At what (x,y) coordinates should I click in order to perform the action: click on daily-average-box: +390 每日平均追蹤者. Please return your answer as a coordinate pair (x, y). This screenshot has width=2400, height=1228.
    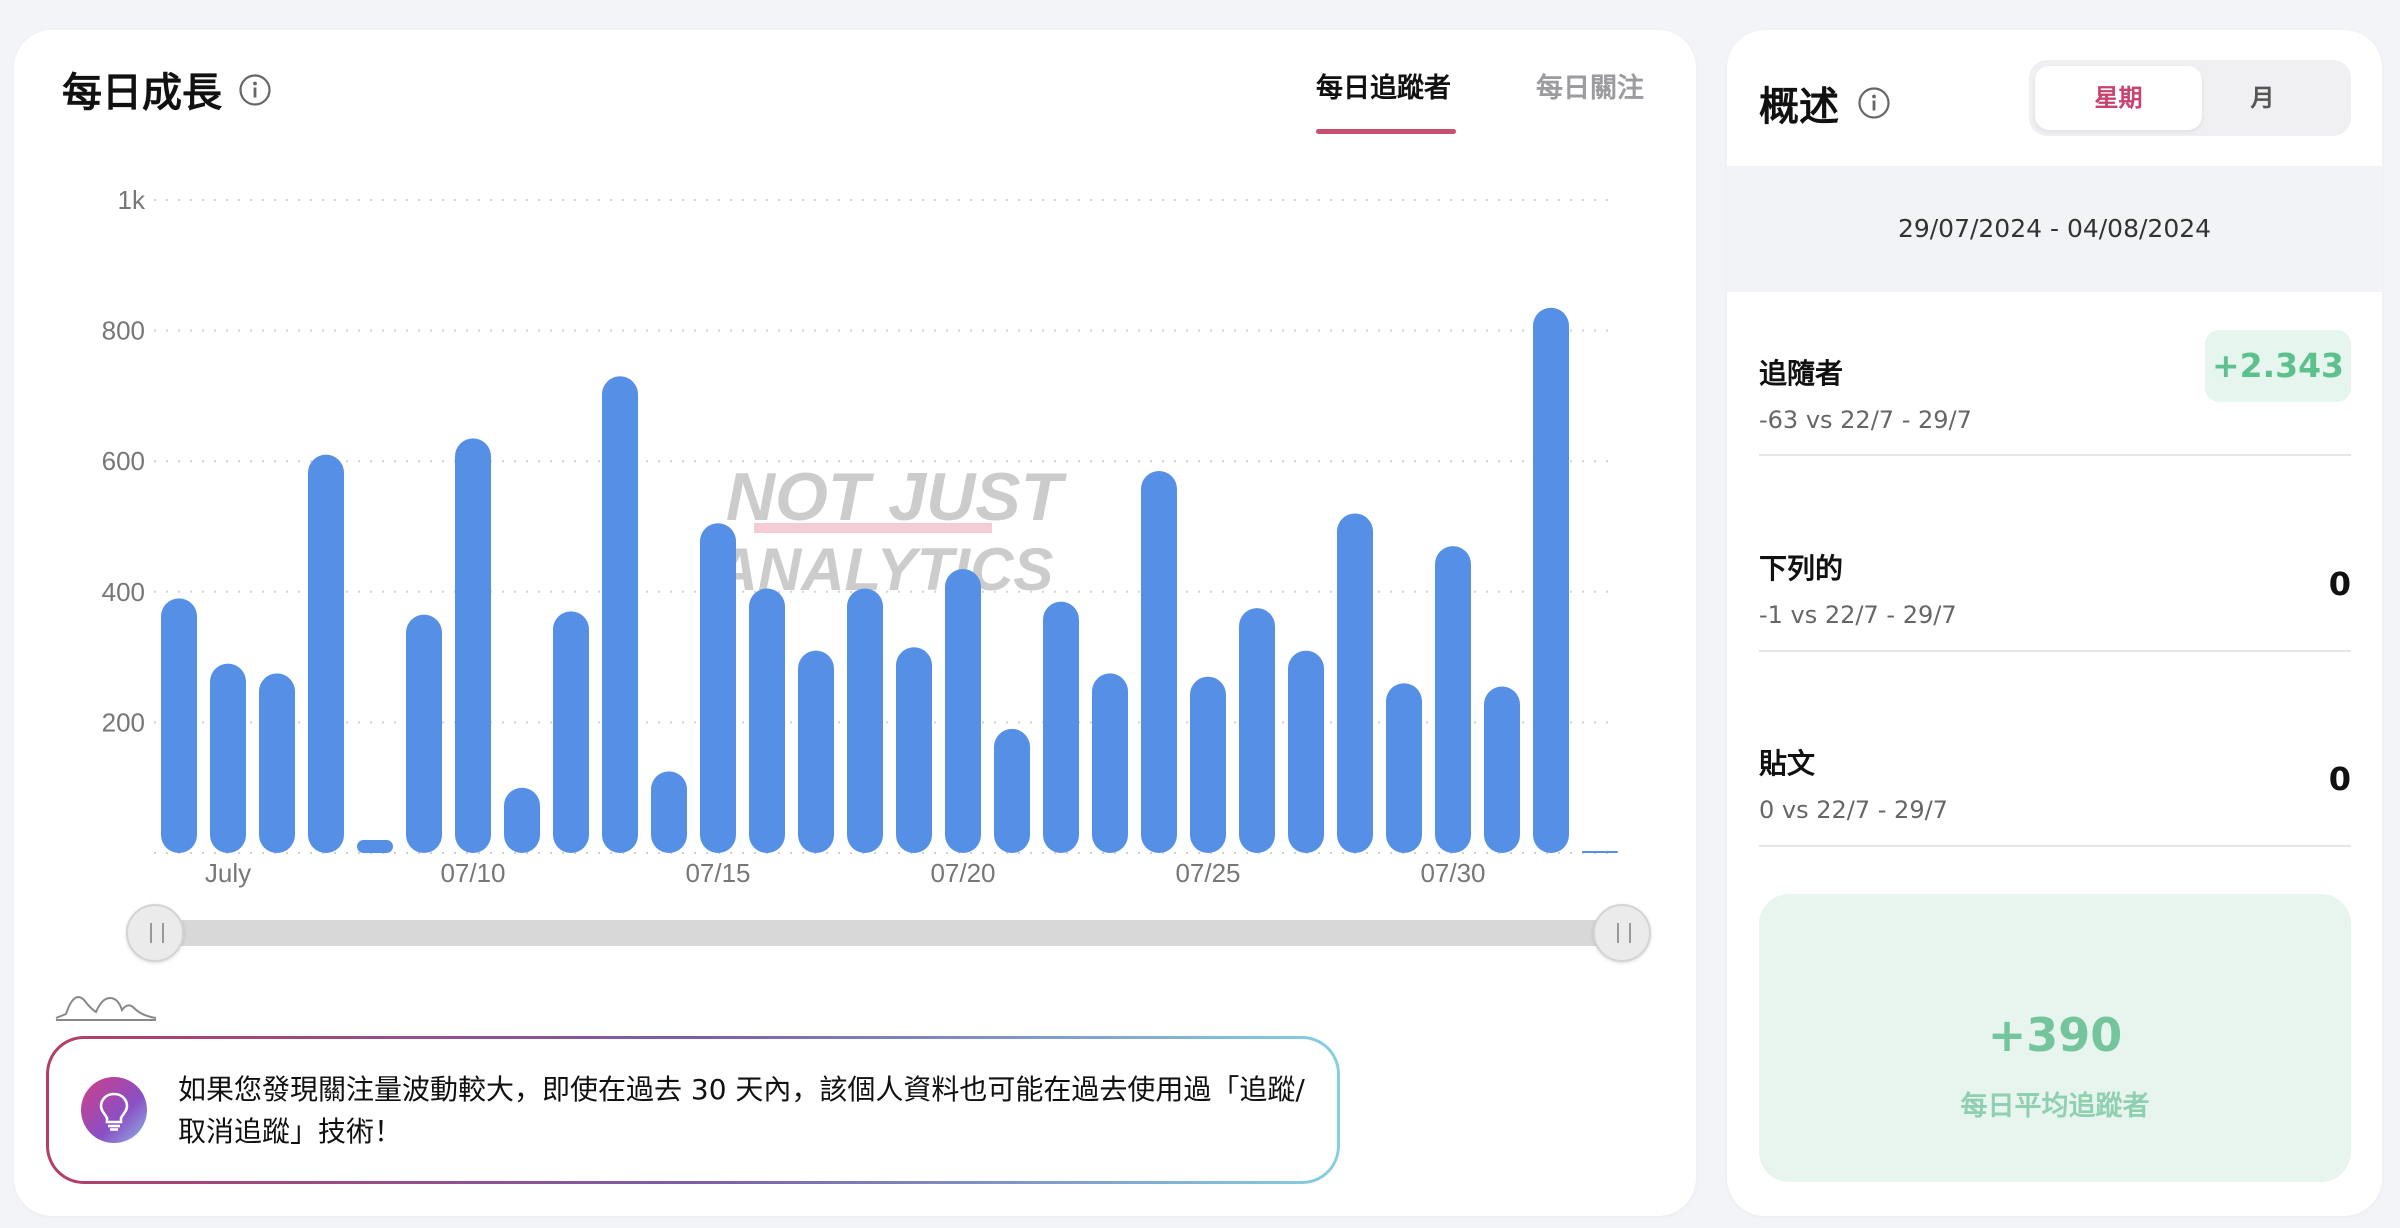
    Looking at the image, I should click on (2055, 1038).